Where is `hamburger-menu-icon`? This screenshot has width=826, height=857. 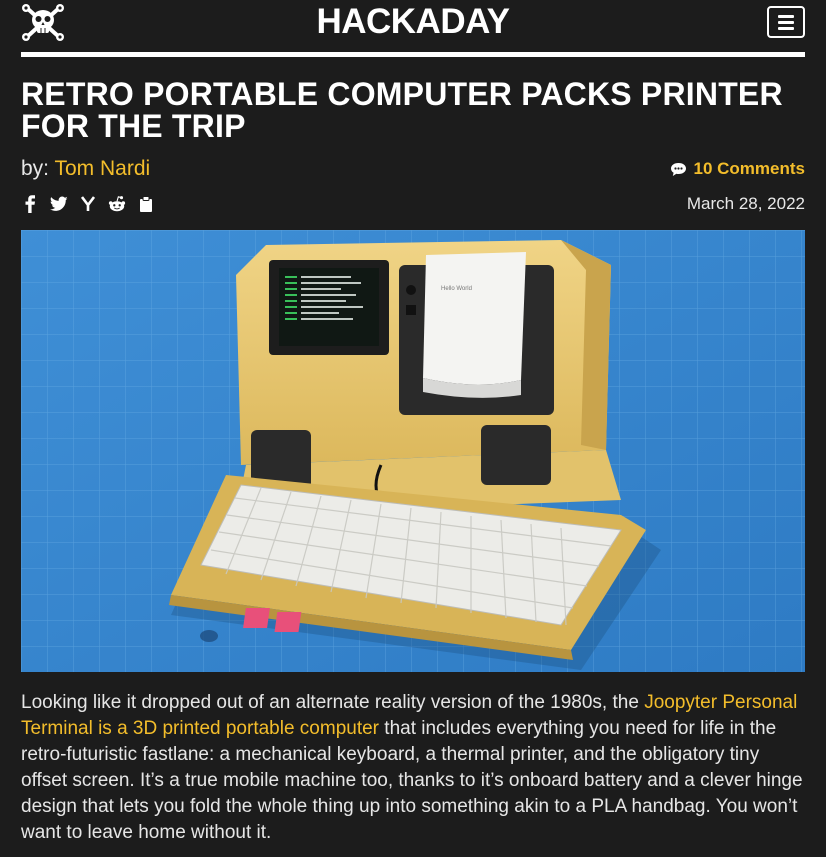
hamburger-menu-icon is located at coordinates (786, 22).